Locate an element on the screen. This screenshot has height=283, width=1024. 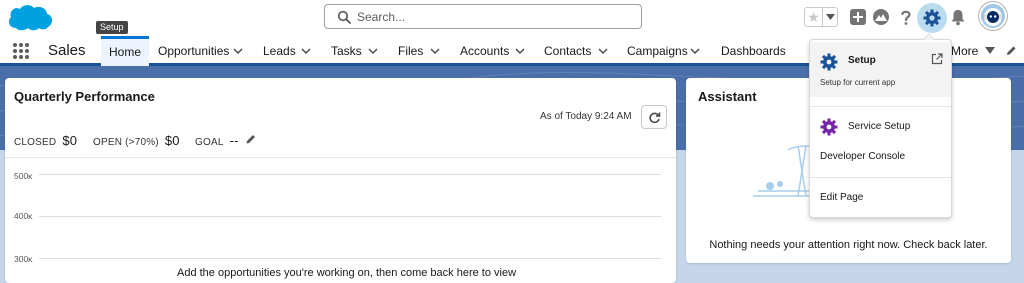
tab-label: Accounts is located at coordinates (485, 51).